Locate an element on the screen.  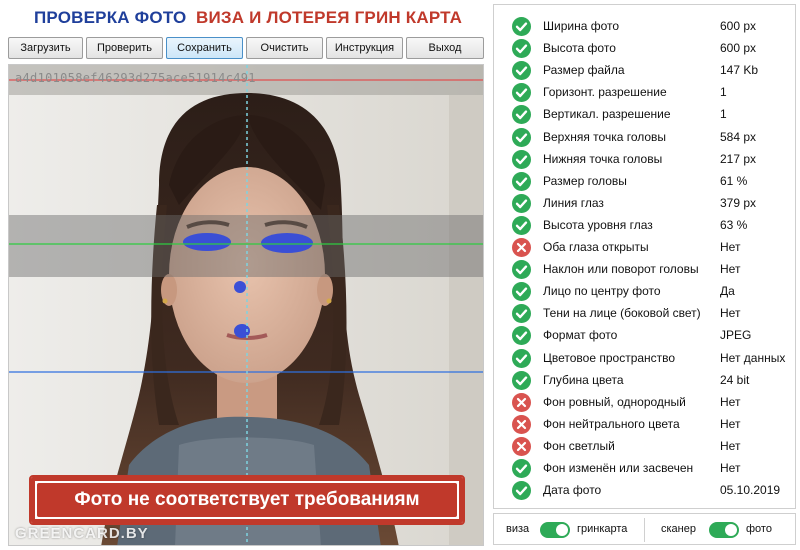
save-button: Сохранить is located at coordinates (204, 48).